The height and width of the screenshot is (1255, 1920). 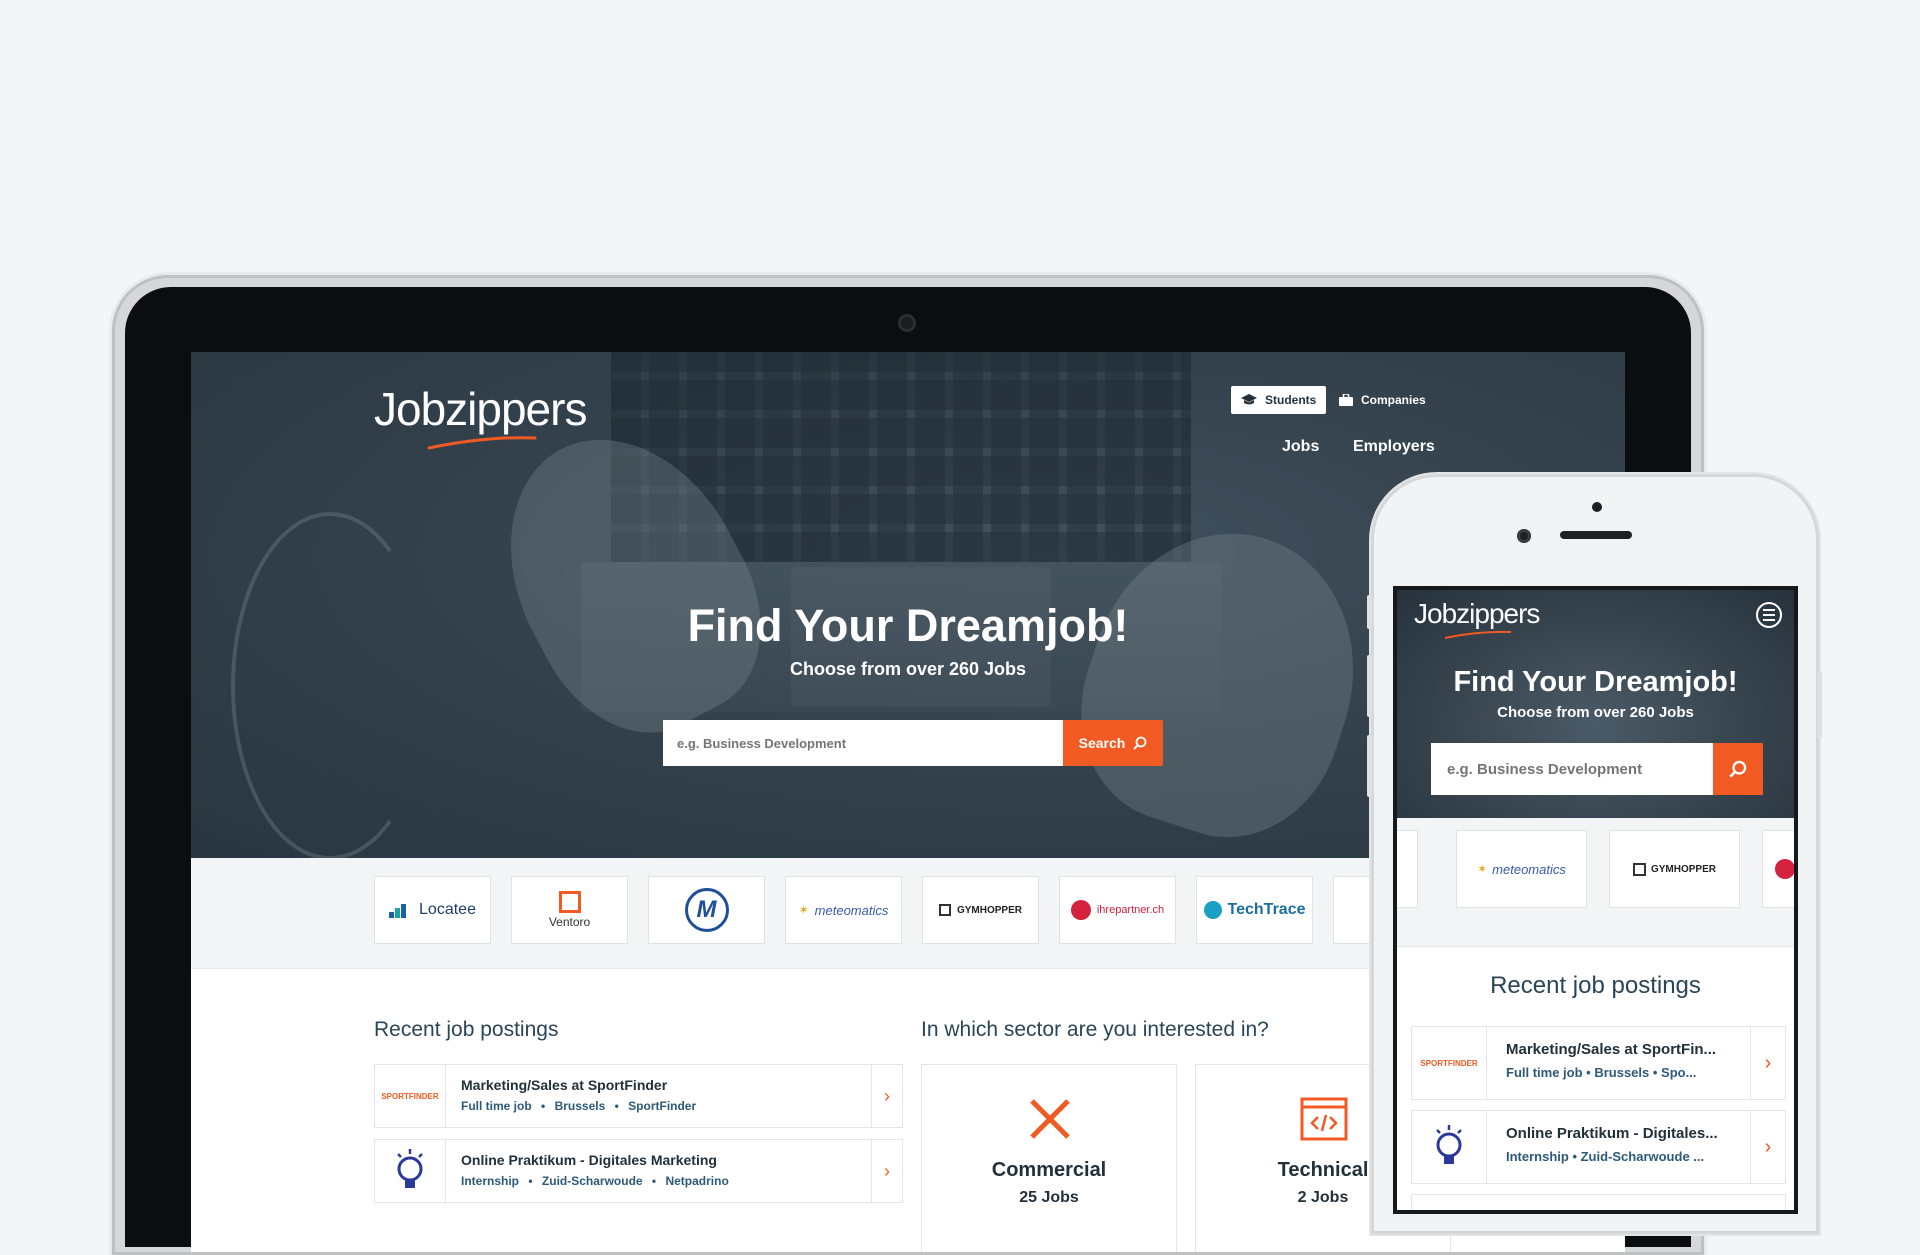 I want to click on mobile-logo-partial-right, so click(x=1778, y=869).